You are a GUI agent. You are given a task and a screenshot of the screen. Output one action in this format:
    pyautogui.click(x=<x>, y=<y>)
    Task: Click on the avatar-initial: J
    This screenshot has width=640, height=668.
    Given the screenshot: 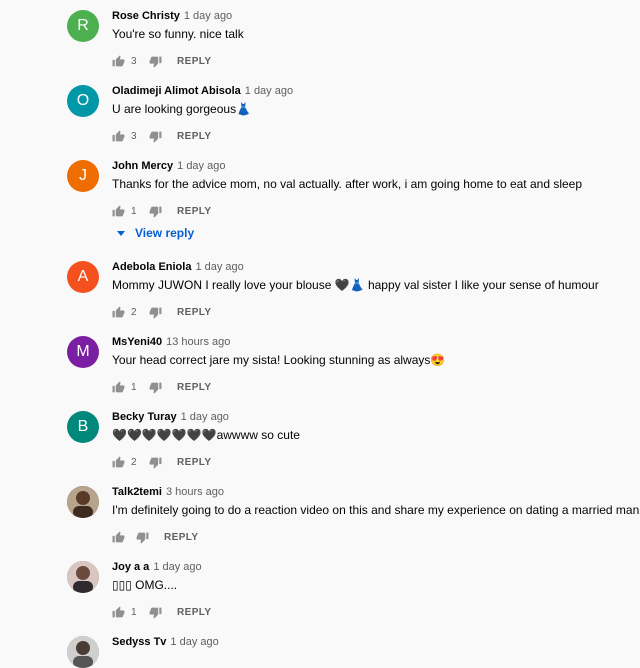 What is the action you would take?
    pyautogui.click(x=83, y=175)
    